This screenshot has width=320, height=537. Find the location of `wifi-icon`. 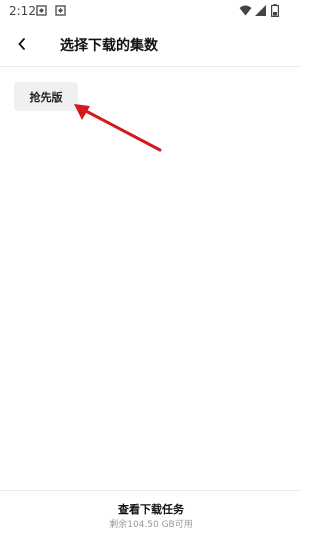

wifi-icon is located at coordinates (245, 10).